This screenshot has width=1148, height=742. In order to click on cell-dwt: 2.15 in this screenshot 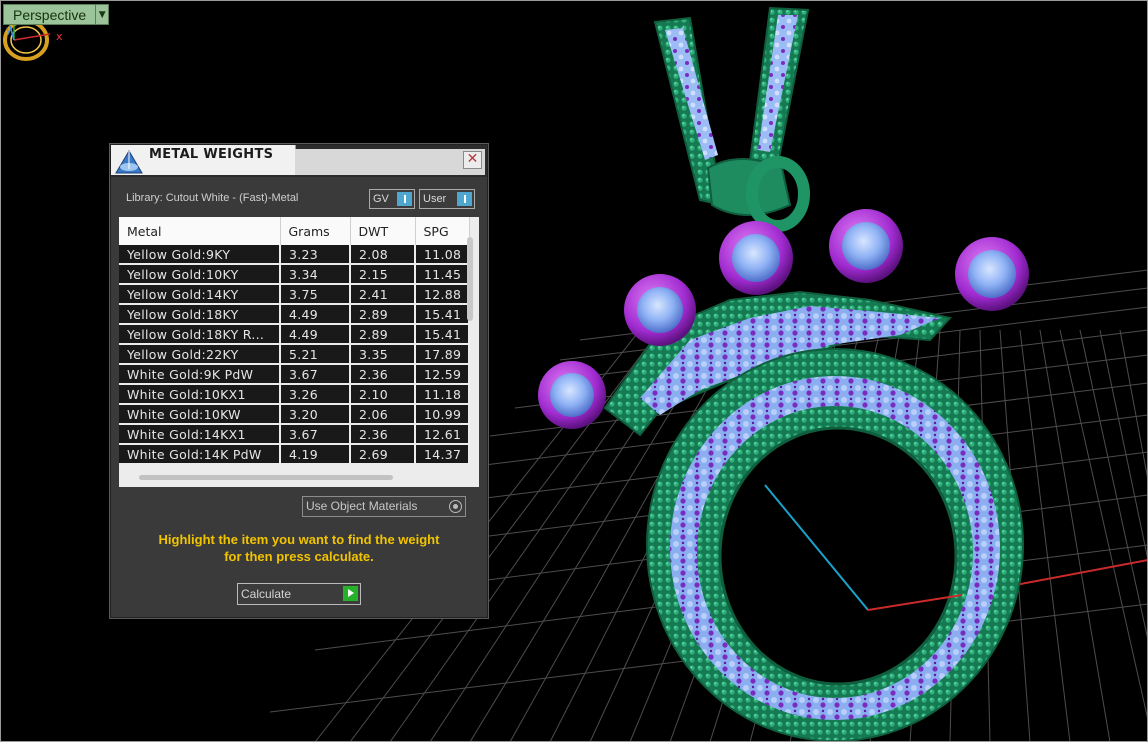, I will do `click(383, 274)`.